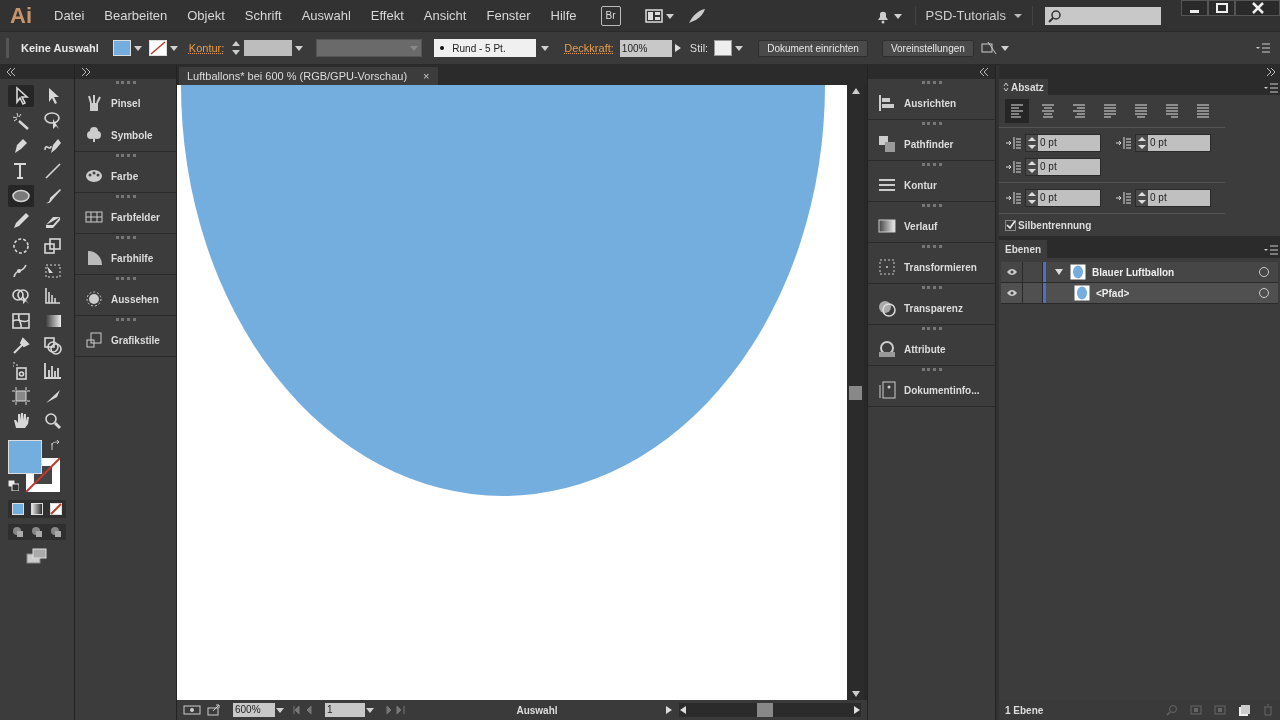 The height and width of the screenshot is (720, 1280). Describe the element at coordinates (1078, 272) in the screenshot. I see `layer-thumbnail-icon` at that location.